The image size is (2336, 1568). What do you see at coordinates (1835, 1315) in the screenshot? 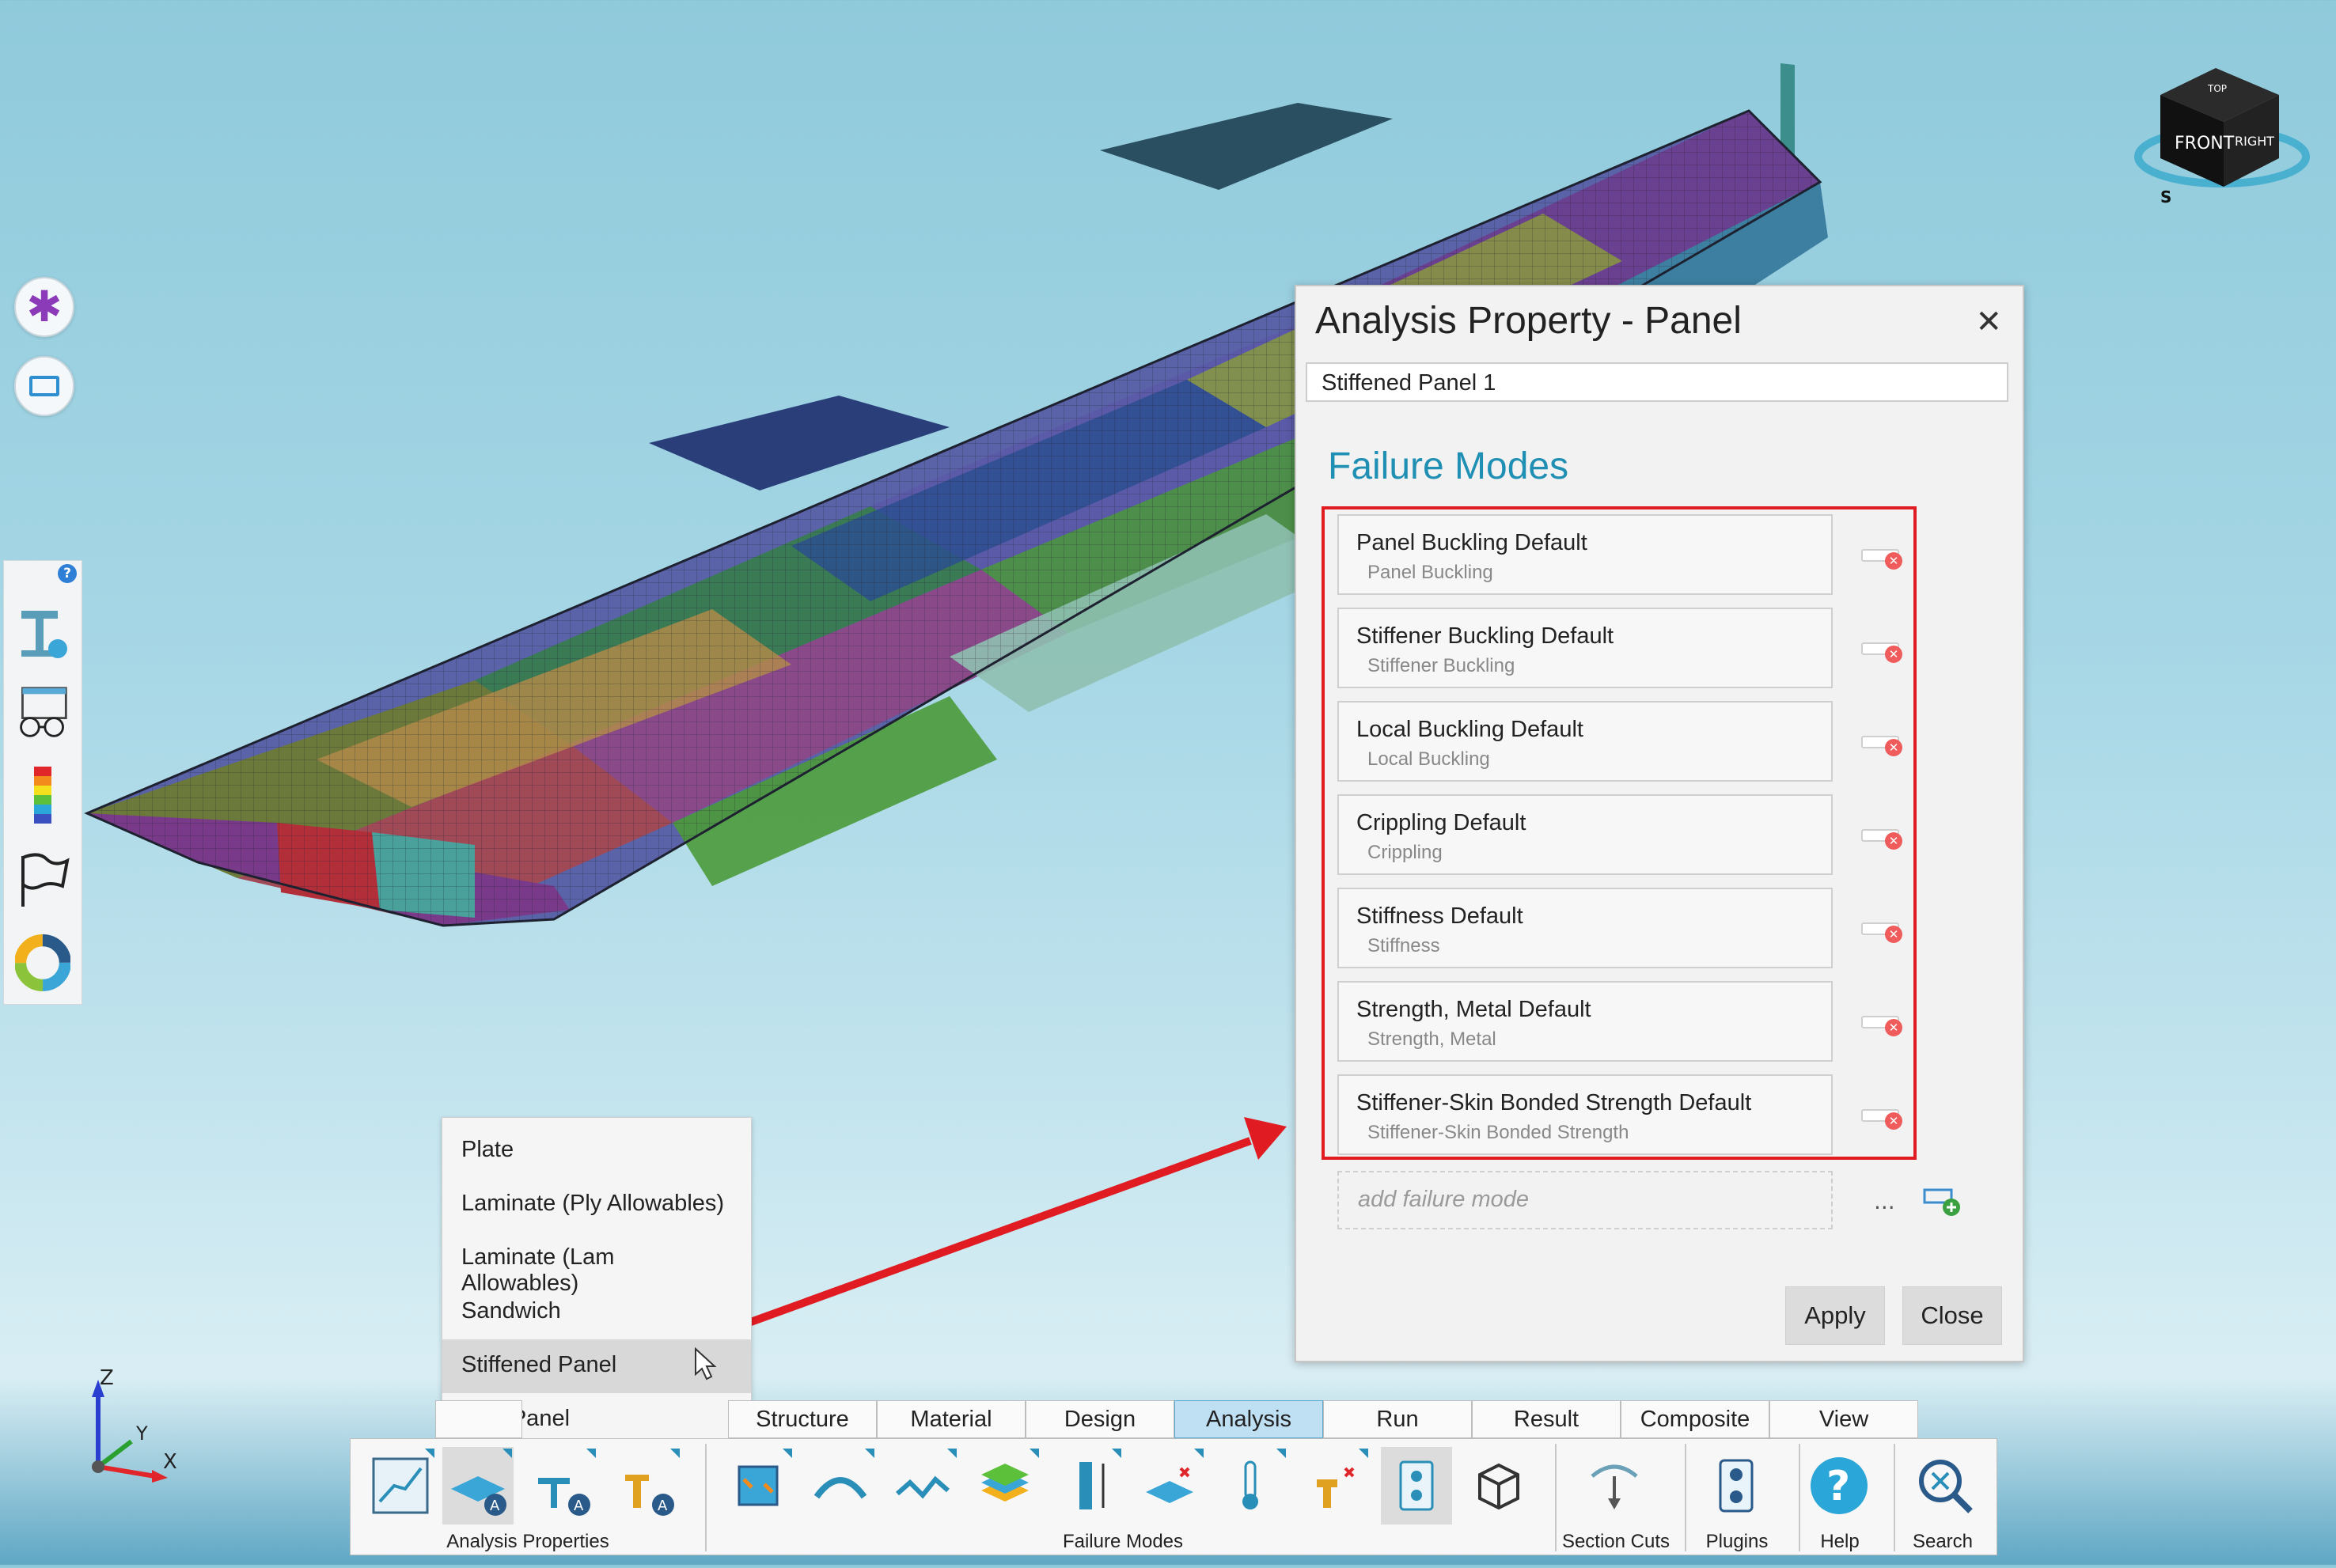
I see `apply-button: Apply` at bounding box center [1835, 1315].